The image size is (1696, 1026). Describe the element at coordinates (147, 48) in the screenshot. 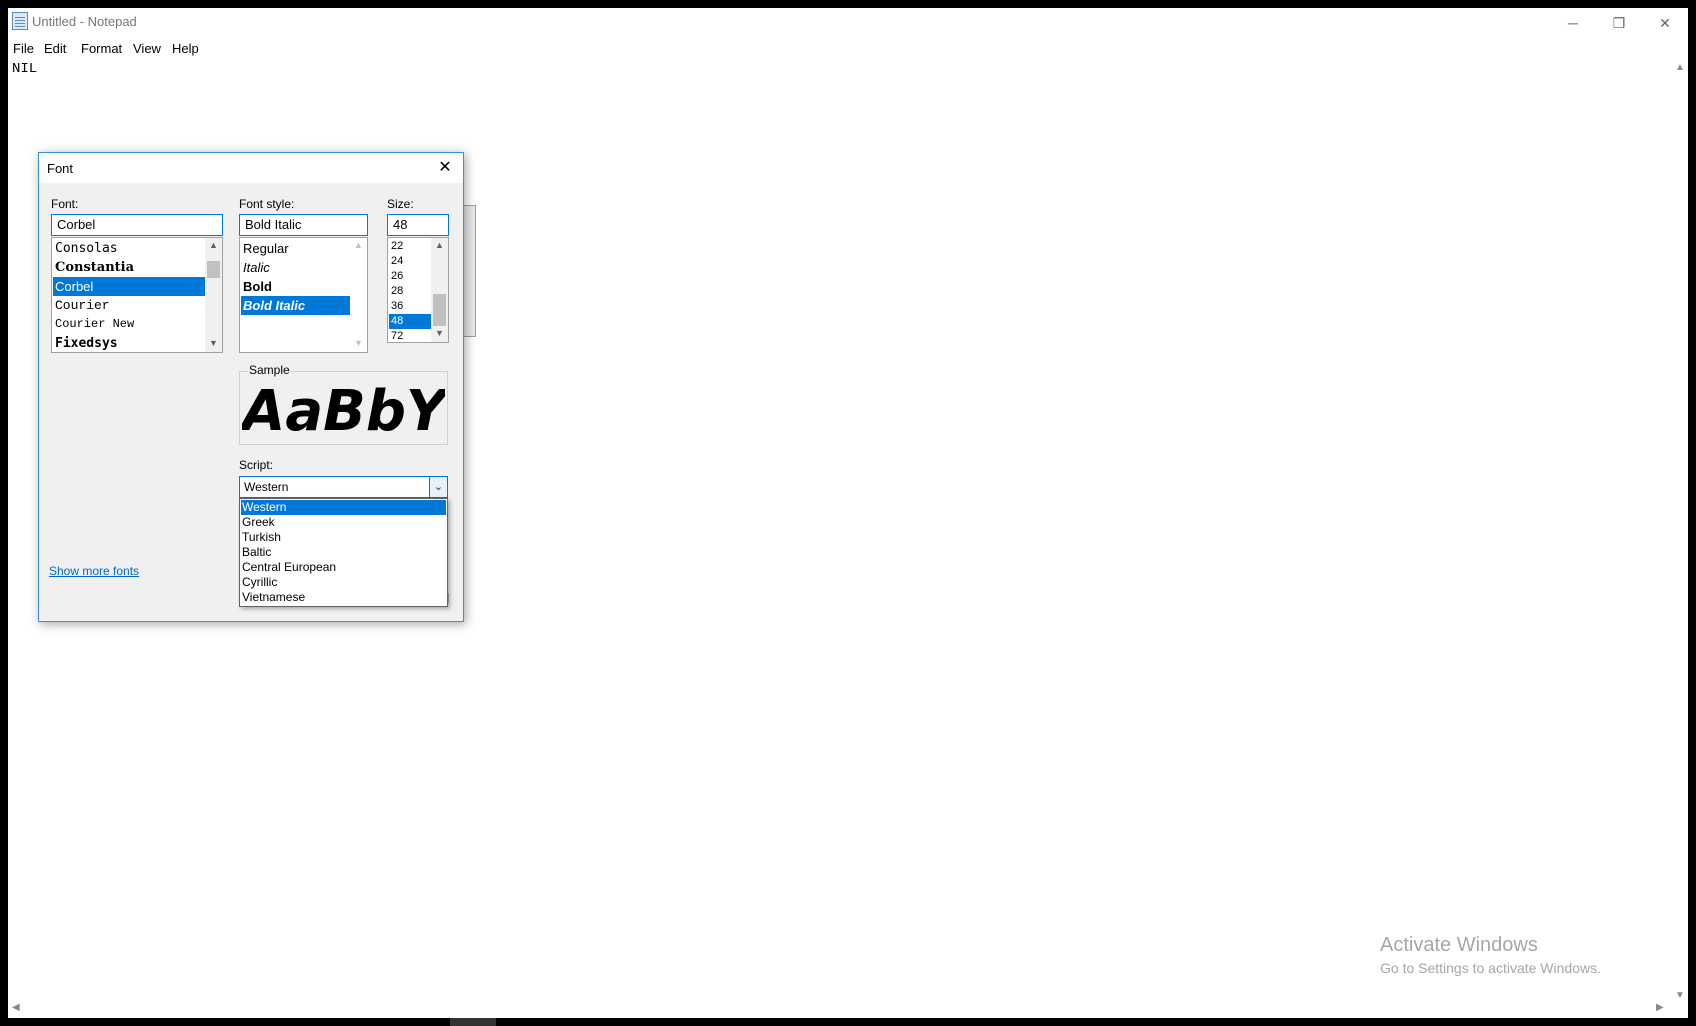

I see `menu-view: View` at that location.